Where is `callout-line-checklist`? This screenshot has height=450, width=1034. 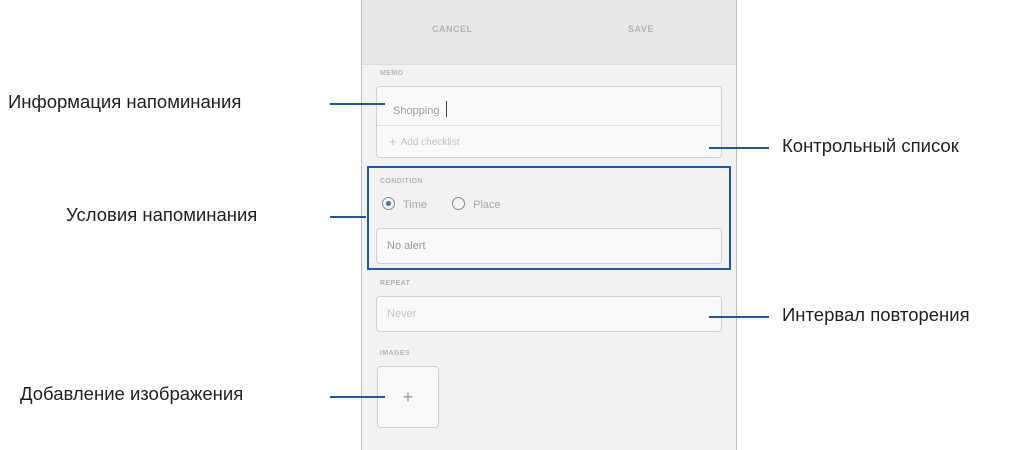
callout-line-checklist is located at coordinates (739, 148).